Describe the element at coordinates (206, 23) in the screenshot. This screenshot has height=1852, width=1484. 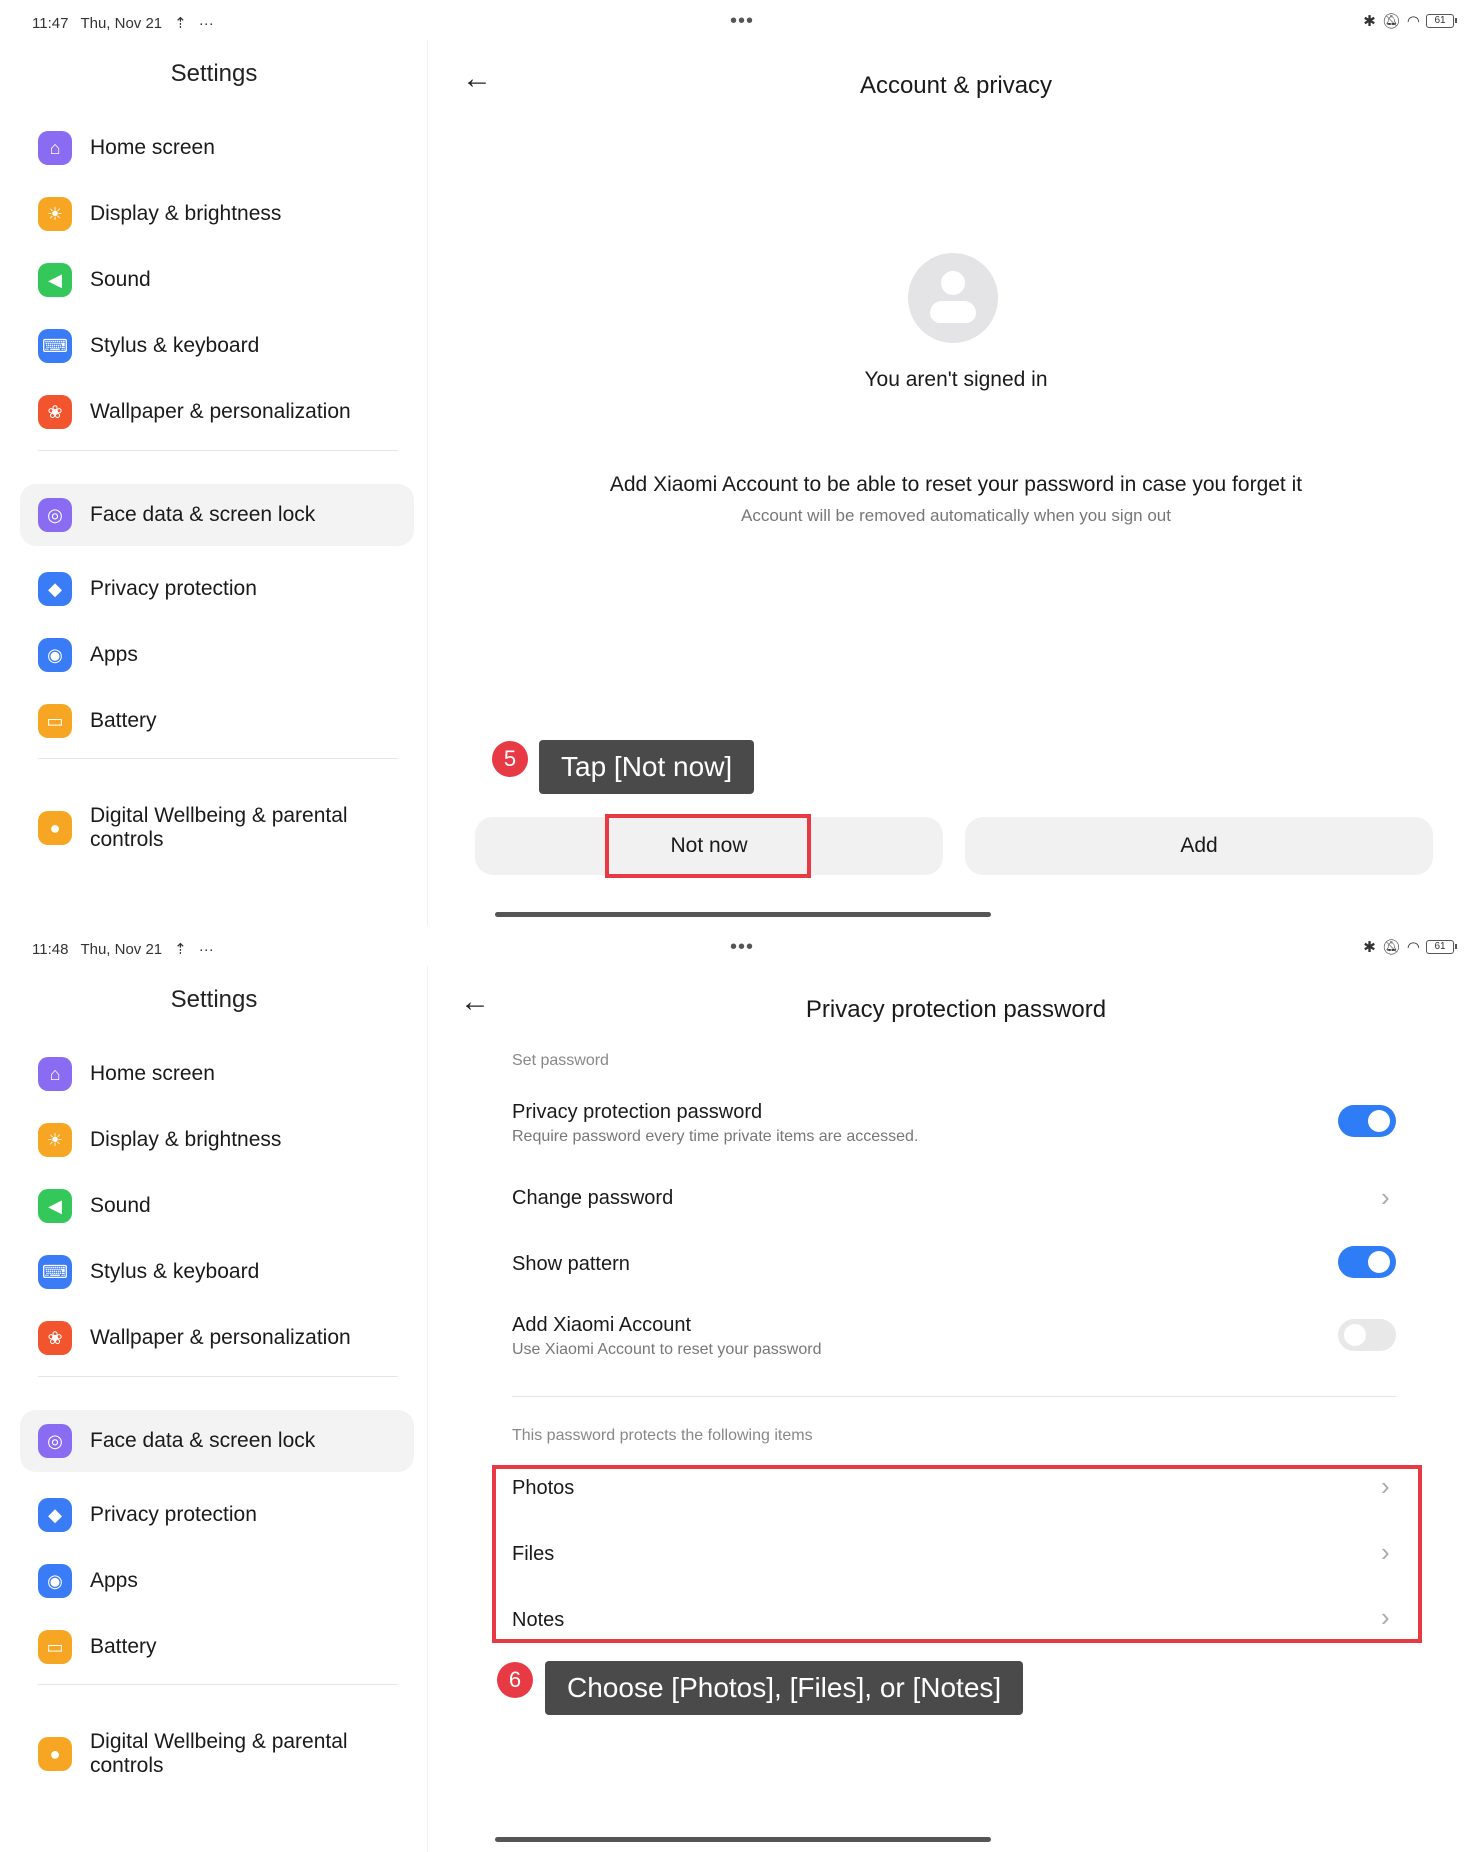
I see `more-icon: ···` at that location.